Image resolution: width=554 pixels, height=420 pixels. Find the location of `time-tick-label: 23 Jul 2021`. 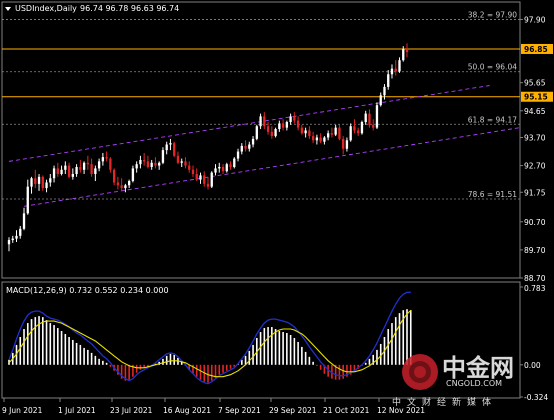

time-tick-label: 23 Jul 2021 is located at coordinates (131, 410).